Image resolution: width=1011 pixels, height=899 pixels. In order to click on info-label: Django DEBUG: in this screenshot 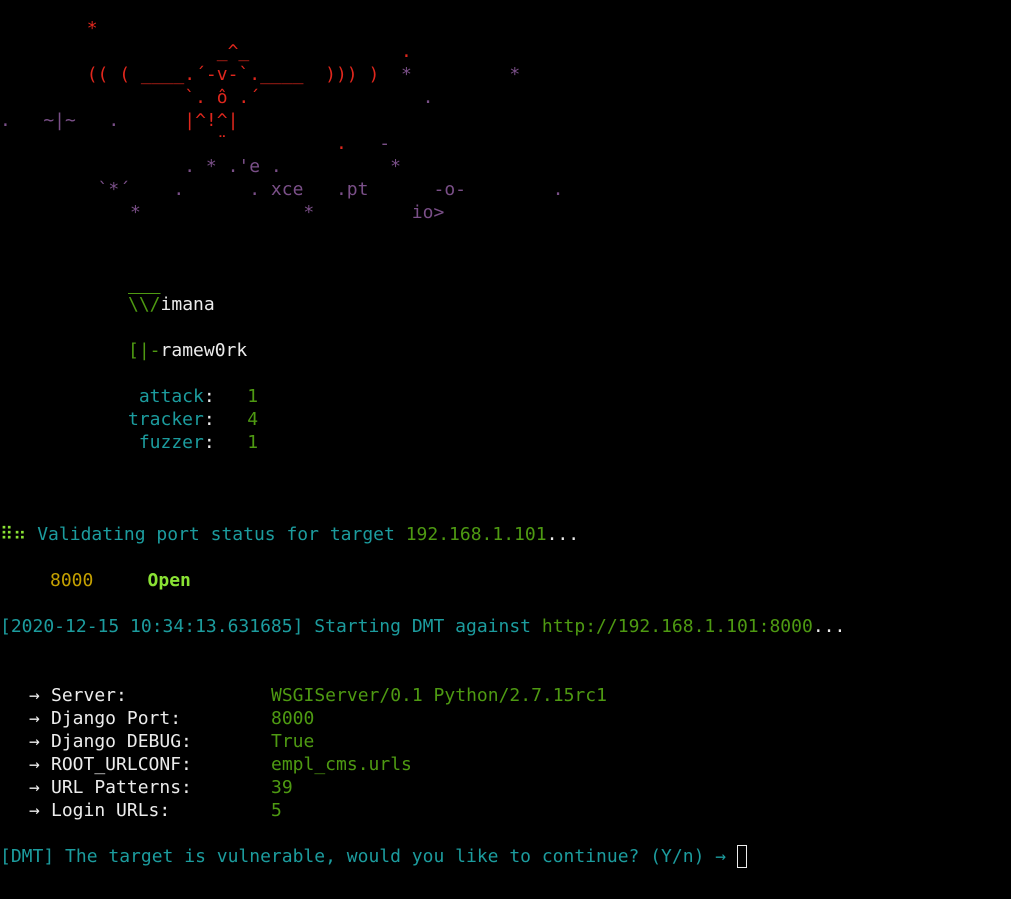, I will do `click(121, 741)`.